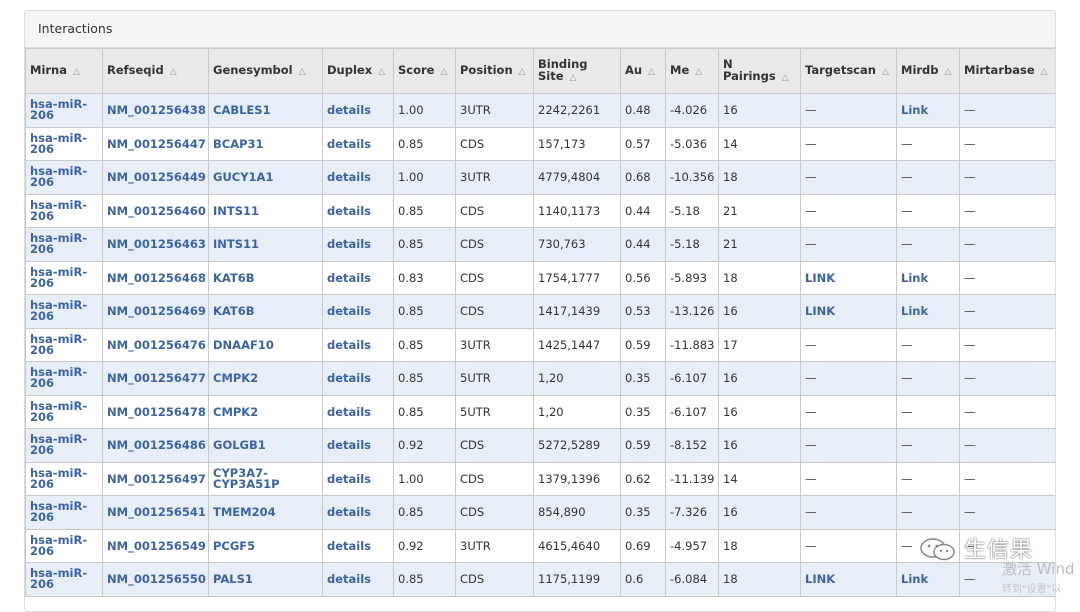  I want to click on column-header-targetscan: Targetscan △, so click(848, 71).